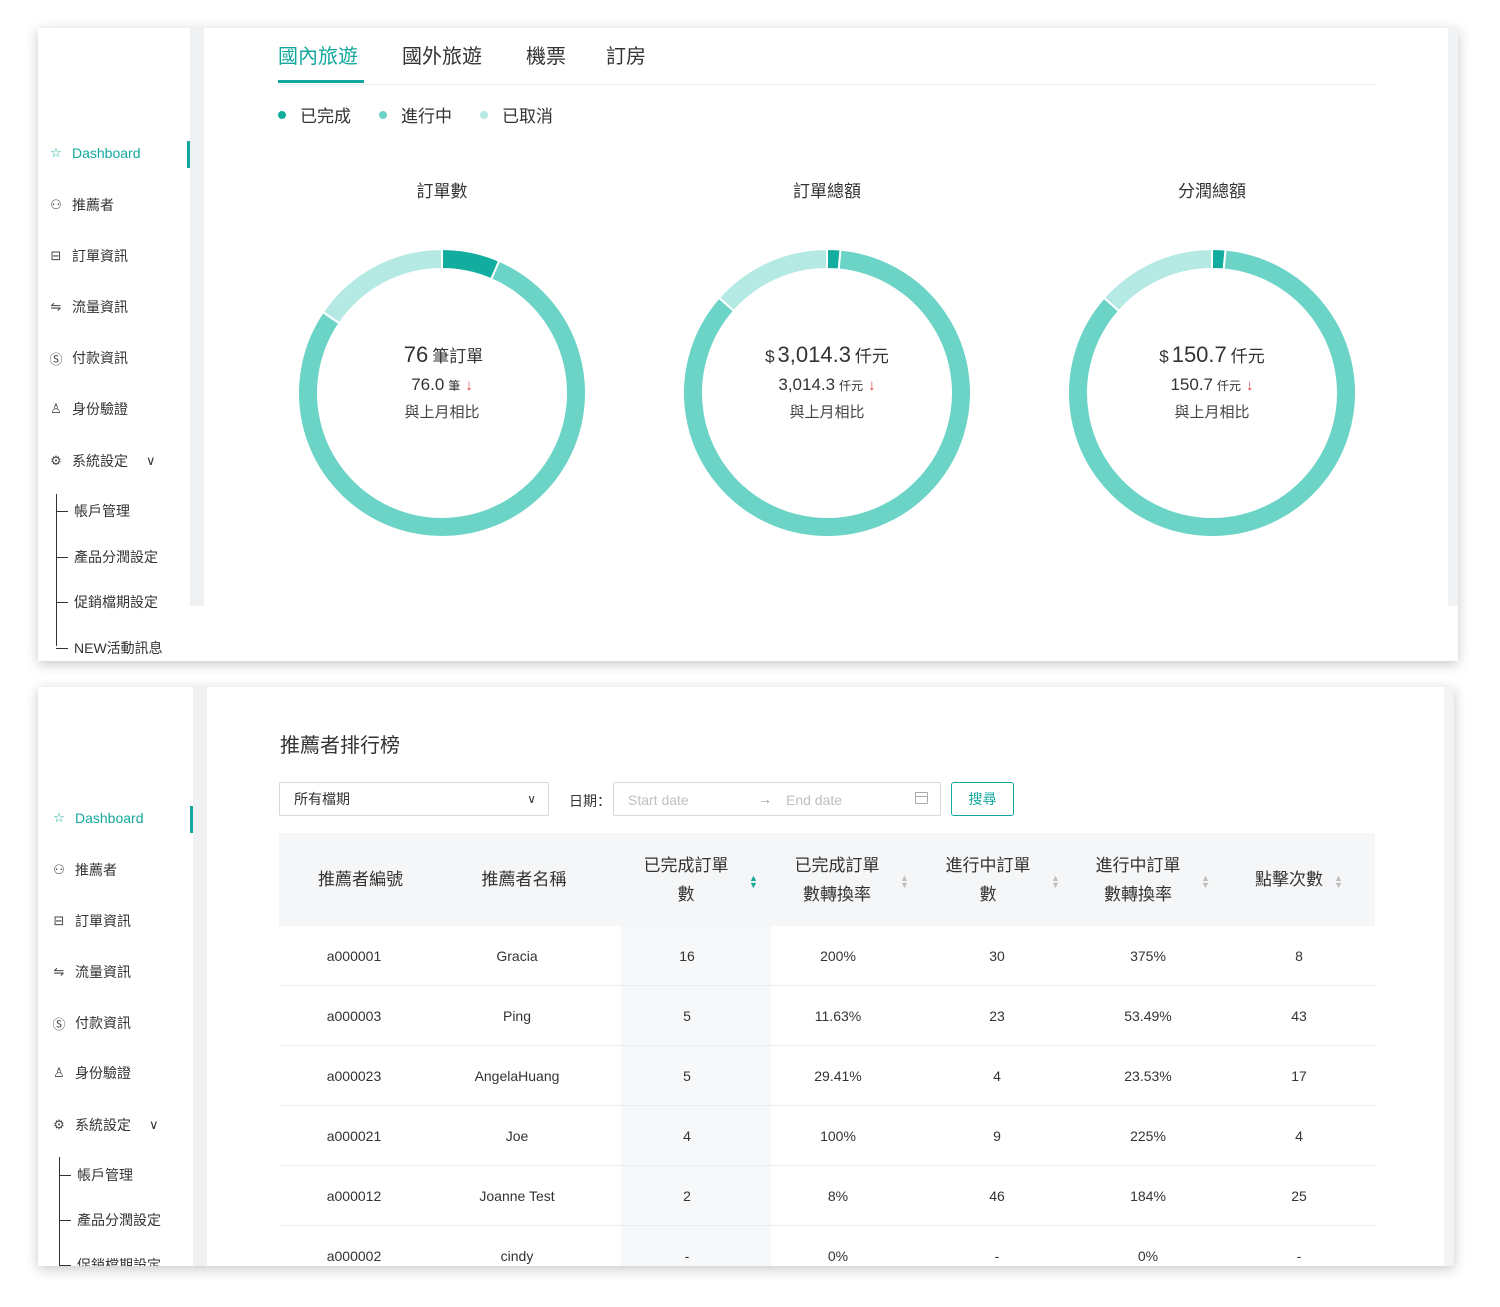 The height and width of the screenshot is (1307, 1500). What do you see at coordinates (814, 354) in the screenshot?
I see `main-value: 3,014.3` at bounding box center [814, 354].